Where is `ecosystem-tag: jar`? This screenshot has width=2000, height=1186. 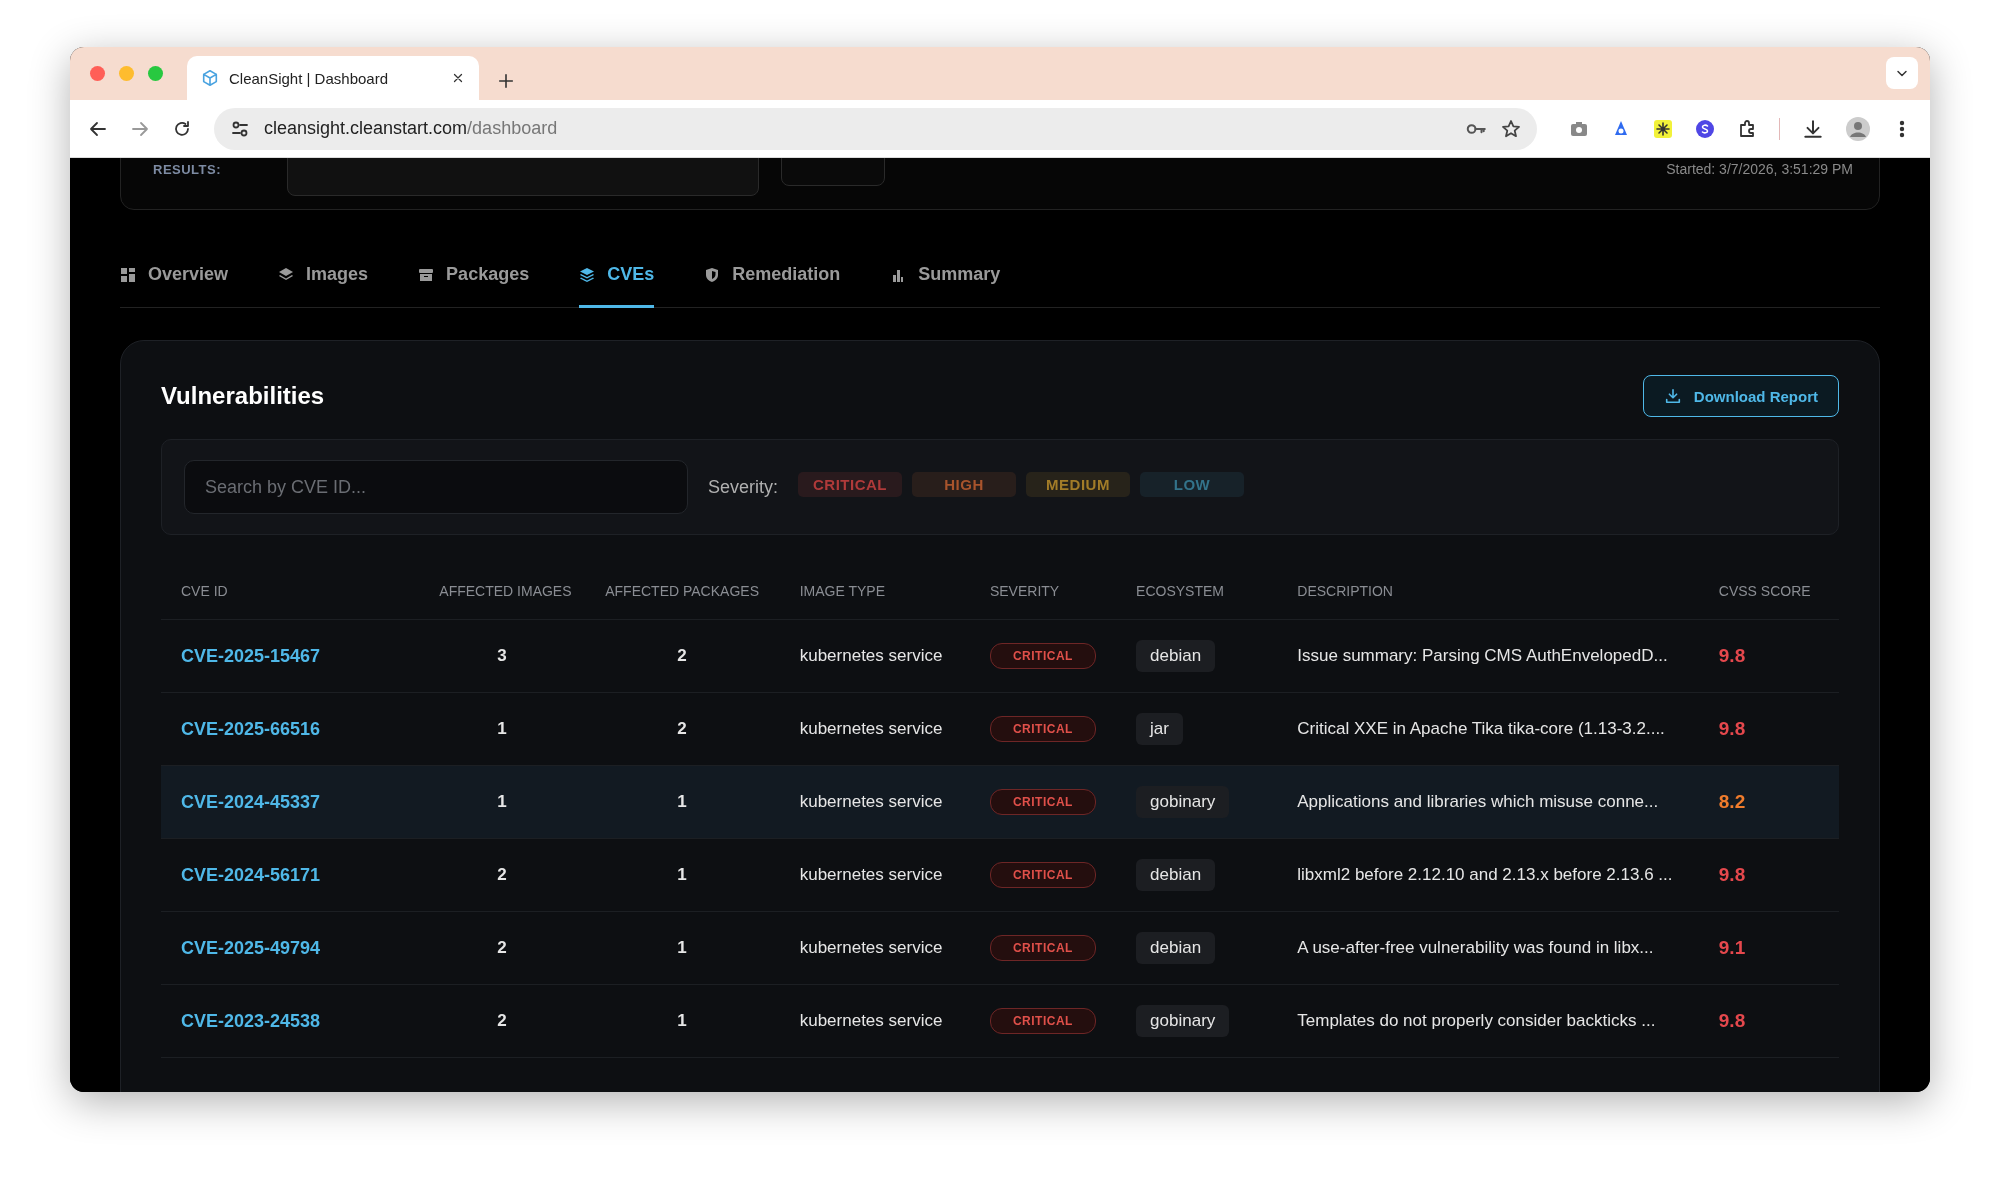 ecosystem-tag: jar is located at coordinates (1159, 729).